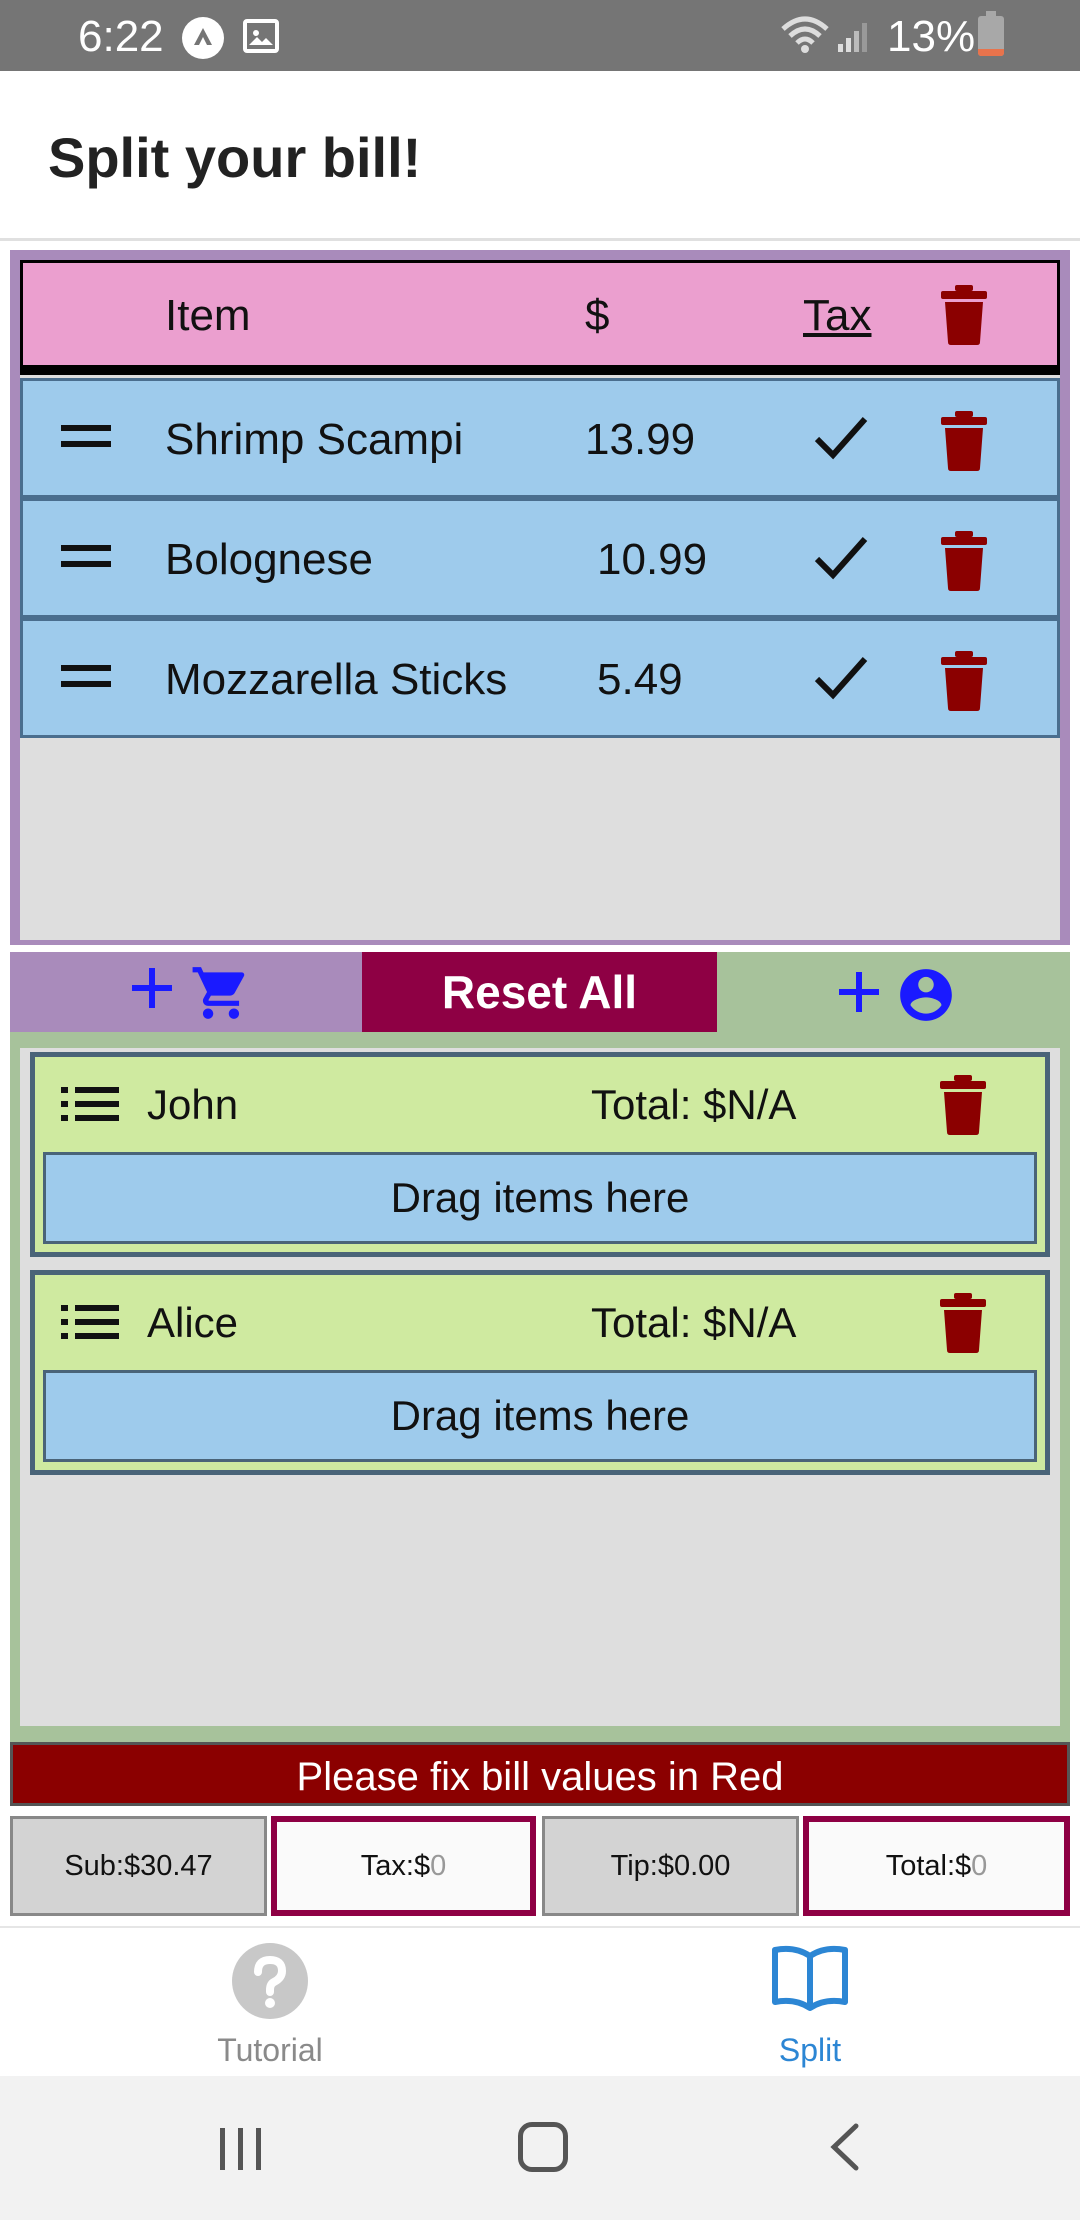 This screenshot has height=2220, width=1080. I want to click on app-header: Split your bill!, so click(540, 156).